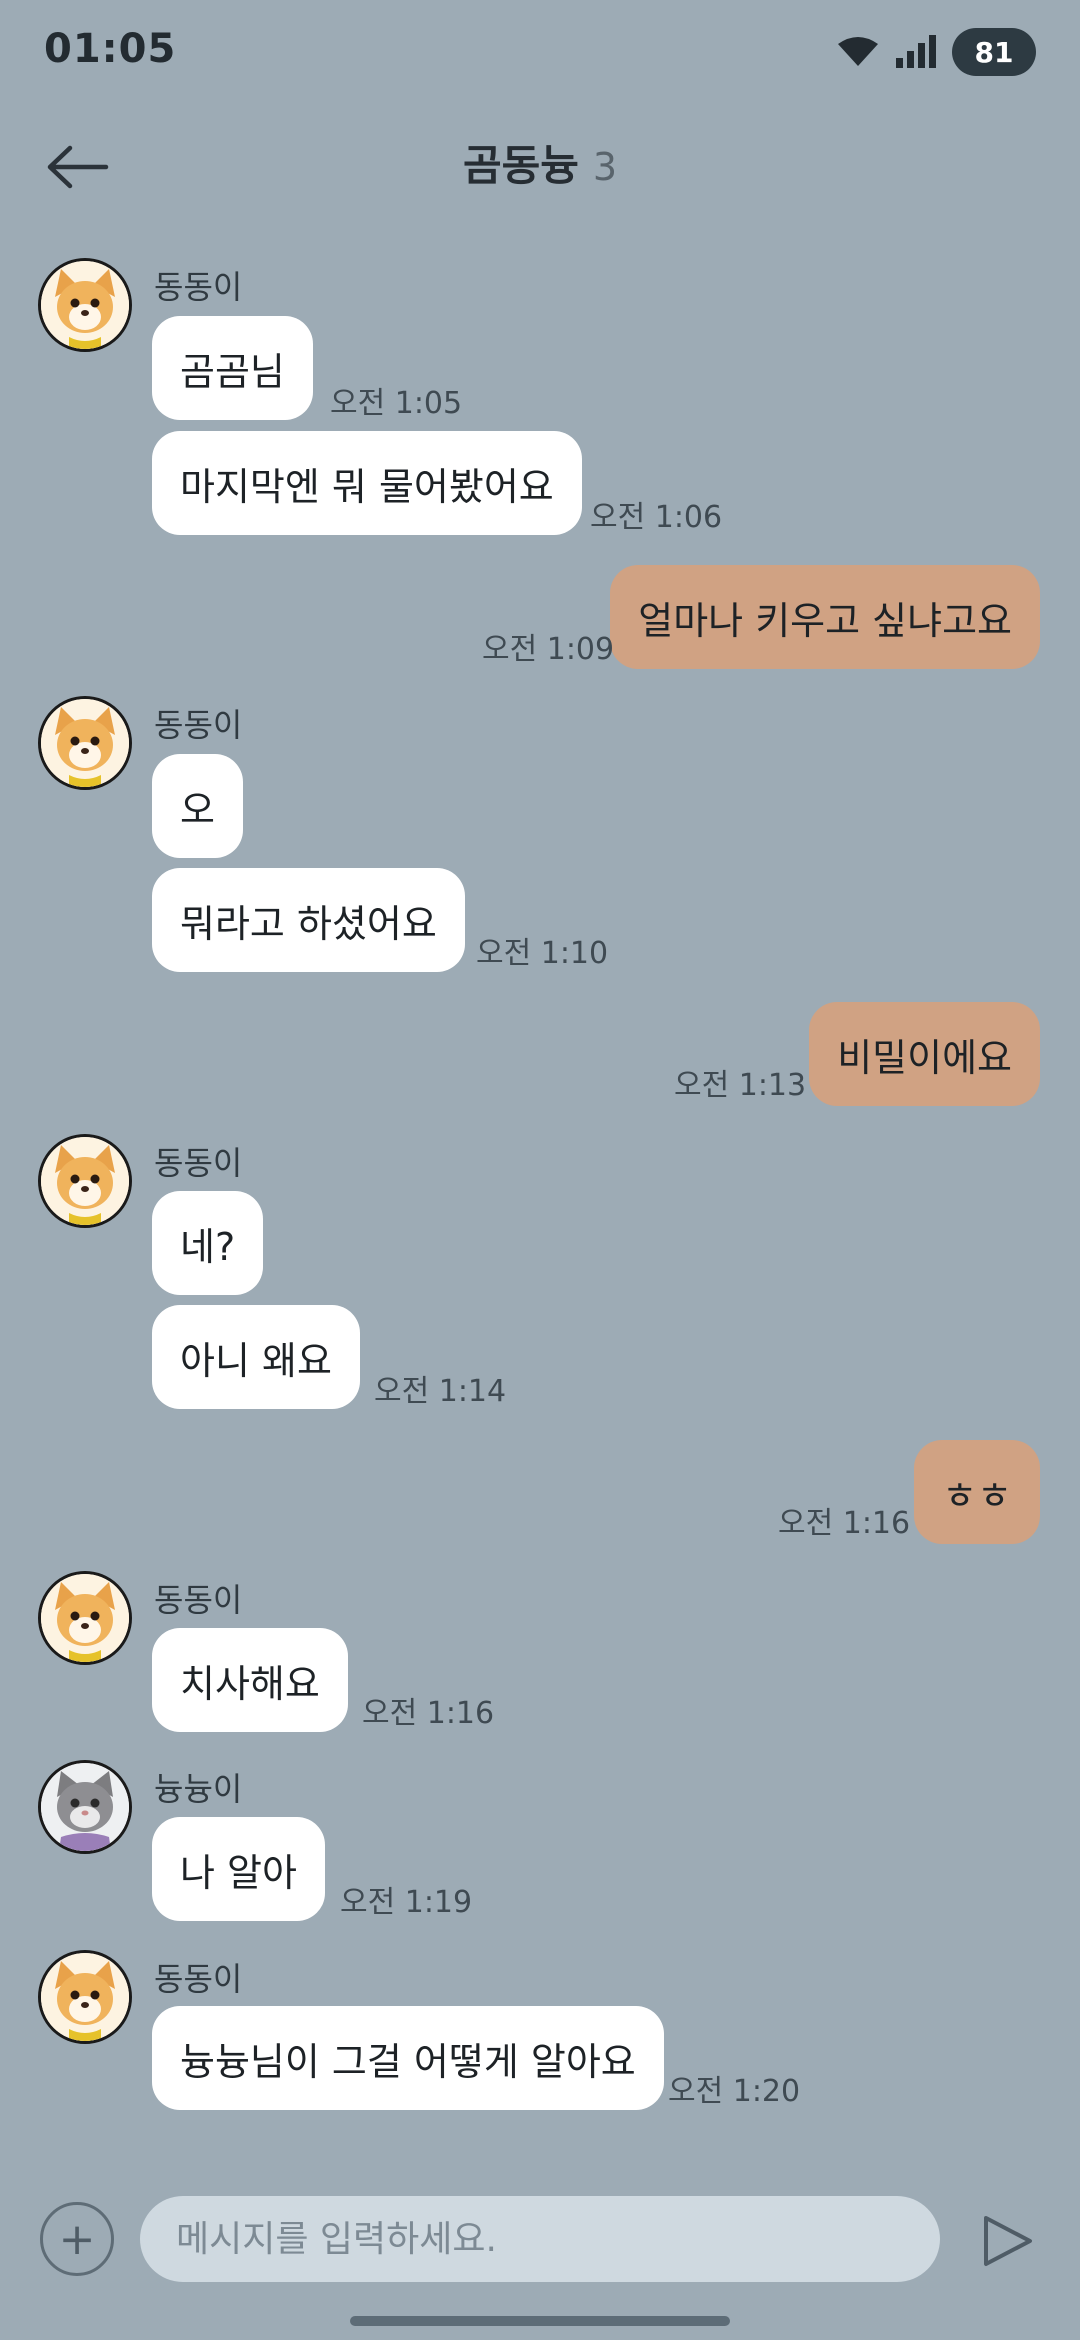 The image size is (1080, 2340). Describe the element at coordinates (924, 1054) in the screenshot. I see `my-message-bubble: 비밀이에요` at that location.